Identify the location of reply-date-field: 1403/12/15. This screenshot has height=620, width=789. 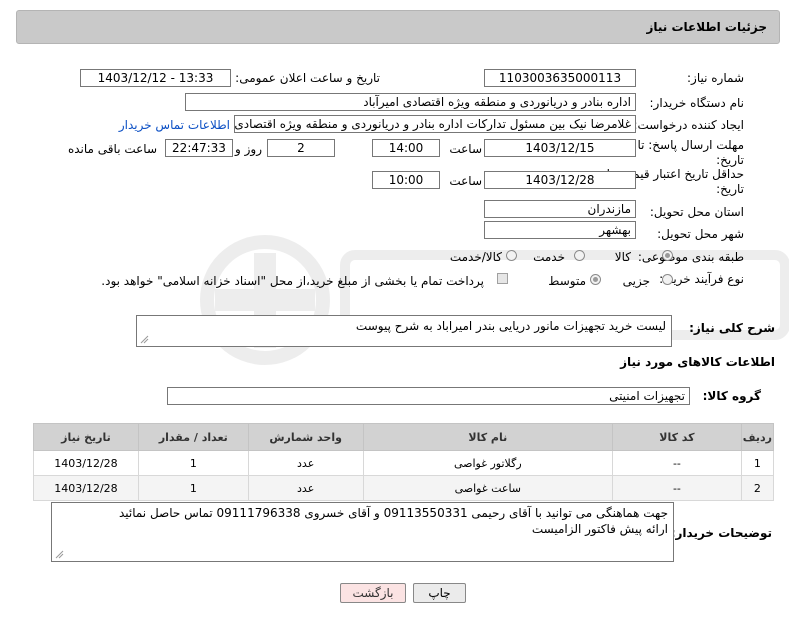
(560, 148).